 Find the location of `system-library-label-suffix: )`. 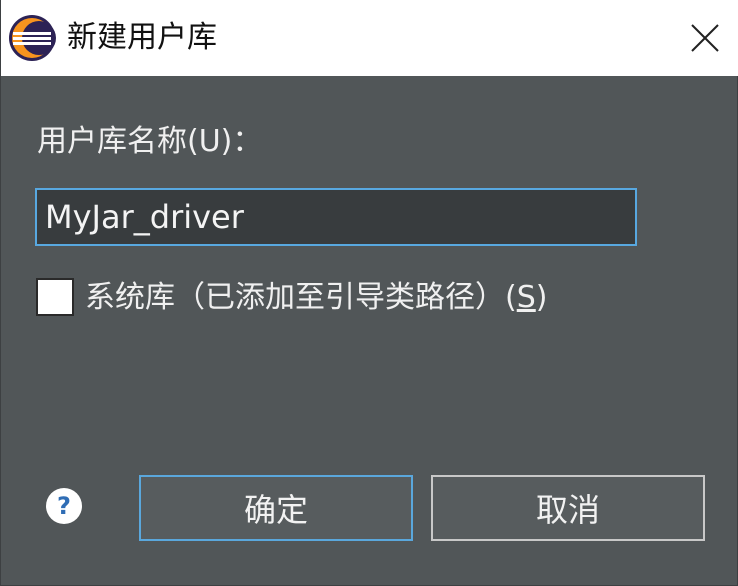

system-library-label-suffix: ) is located at coordinates (541, 297).